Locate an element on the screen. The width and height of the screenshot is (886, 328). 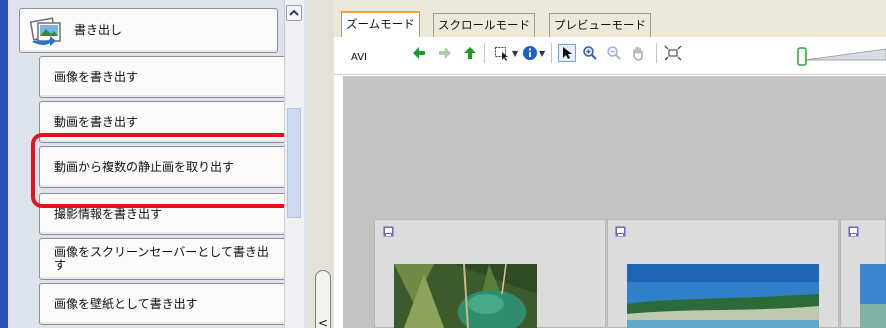
pointer-button is located at coordinates (567, 53).